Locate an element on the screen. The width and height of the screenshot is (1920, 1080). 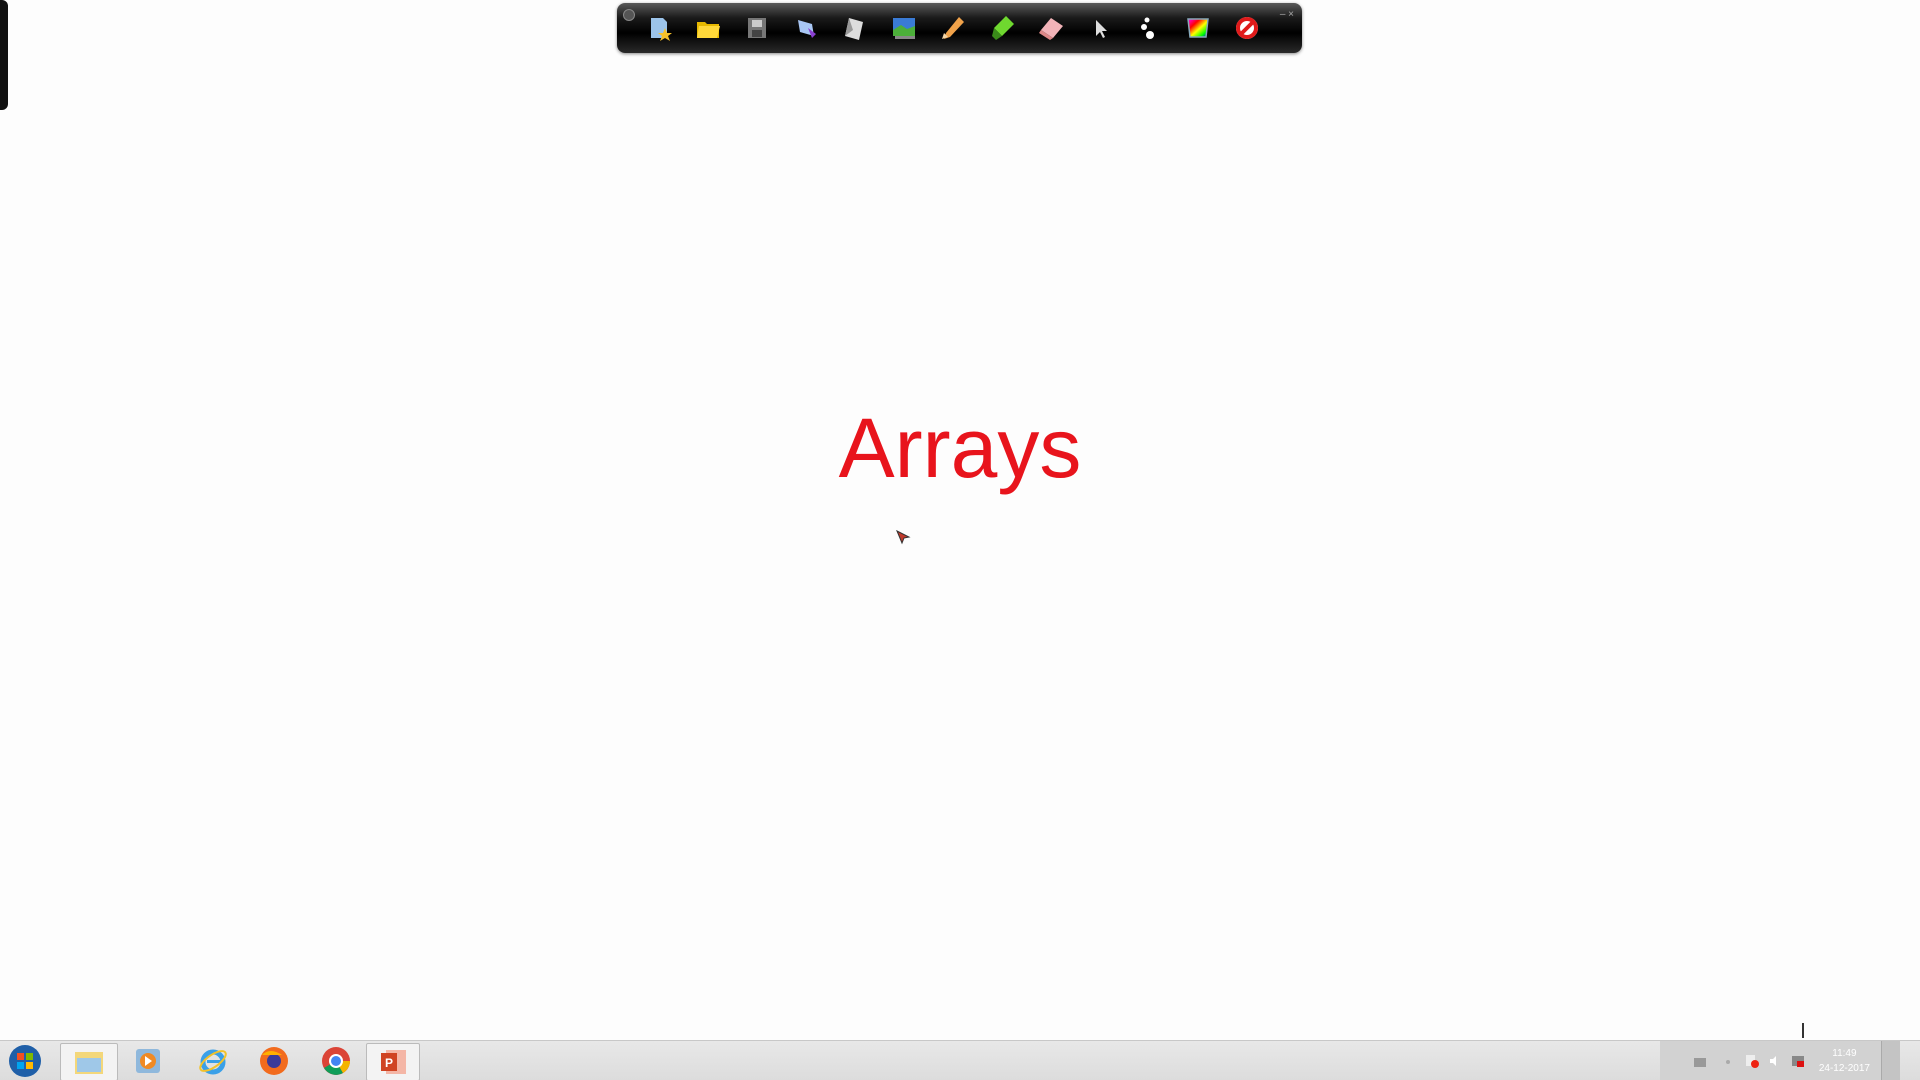
powerpoint-taskbar-button: P is located at coordinates (393, 1061).